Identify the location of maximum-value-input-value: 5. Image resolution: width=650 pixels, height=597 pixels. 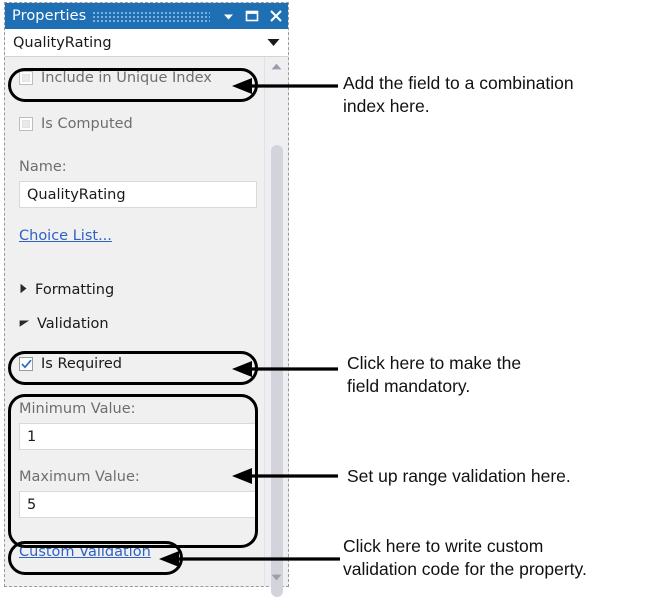
(32, 504).